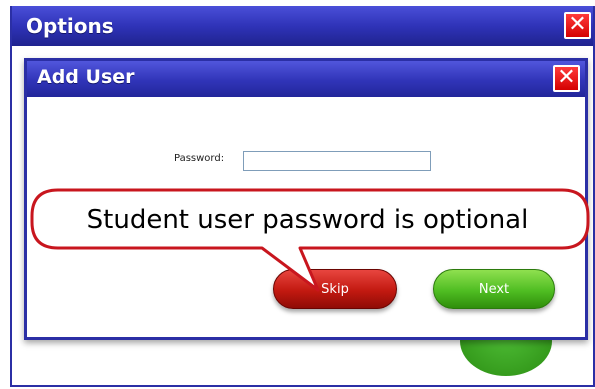 The width and height of the screenshot is (595, 389). I want to click on password-label: Password:, so click(199, 158).